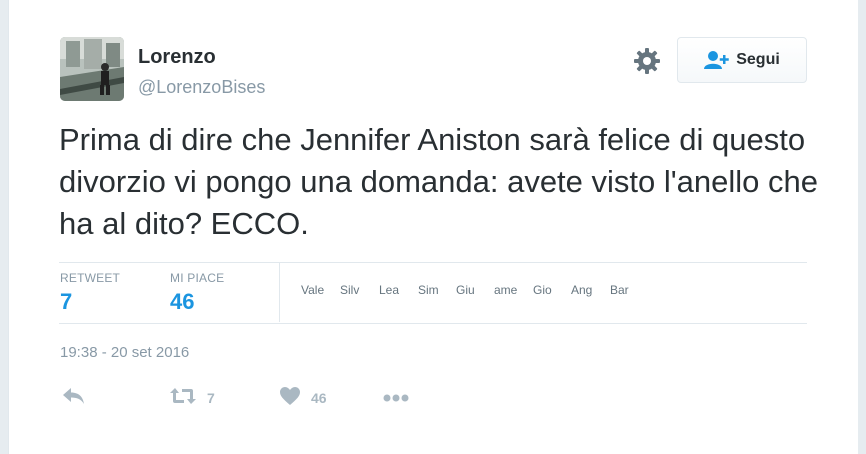 The width and height of the screenshot is (866, 454). What do you see at coordinates (182, 301) in the screenshot?
I see `likes-stat-count: 46` at bounding box center [182, 301].